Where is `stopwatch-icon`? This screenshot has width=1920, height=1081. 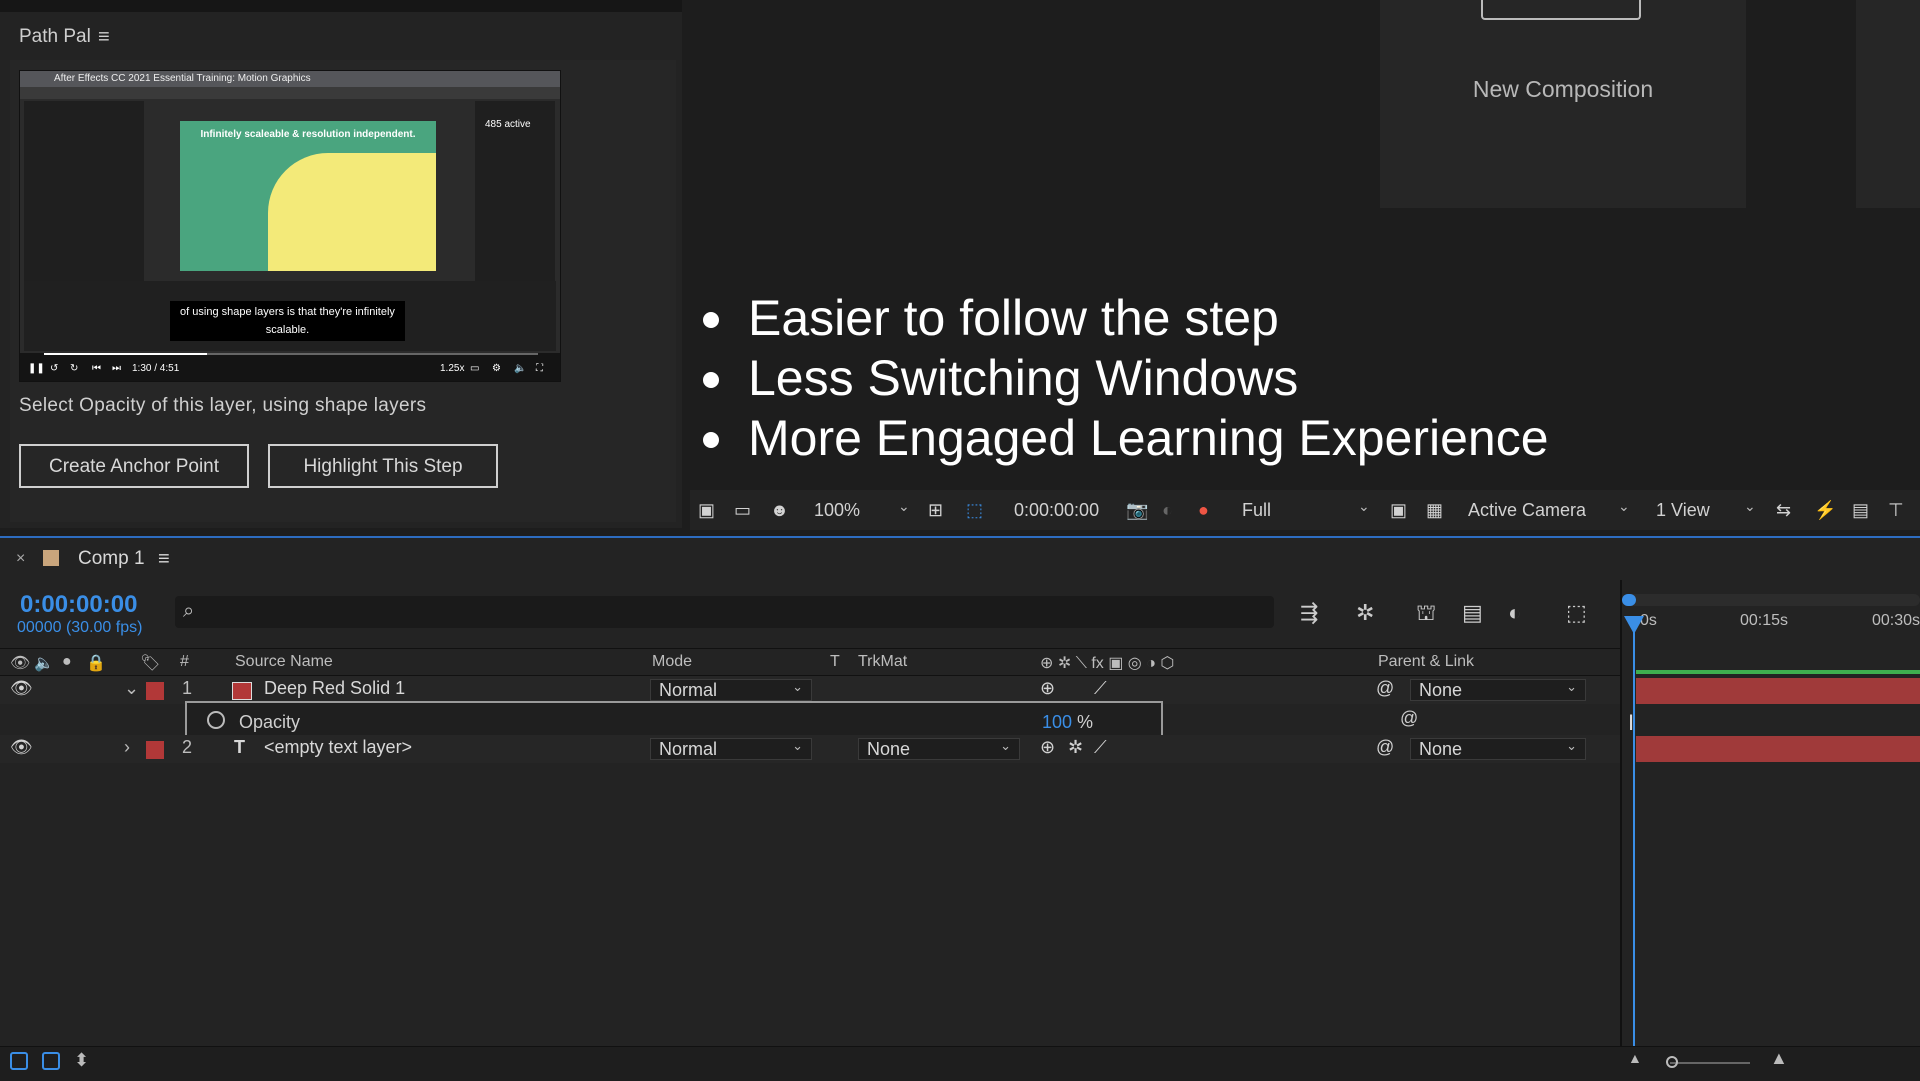 stopwatch-icon is located at coordinates (216, 720).